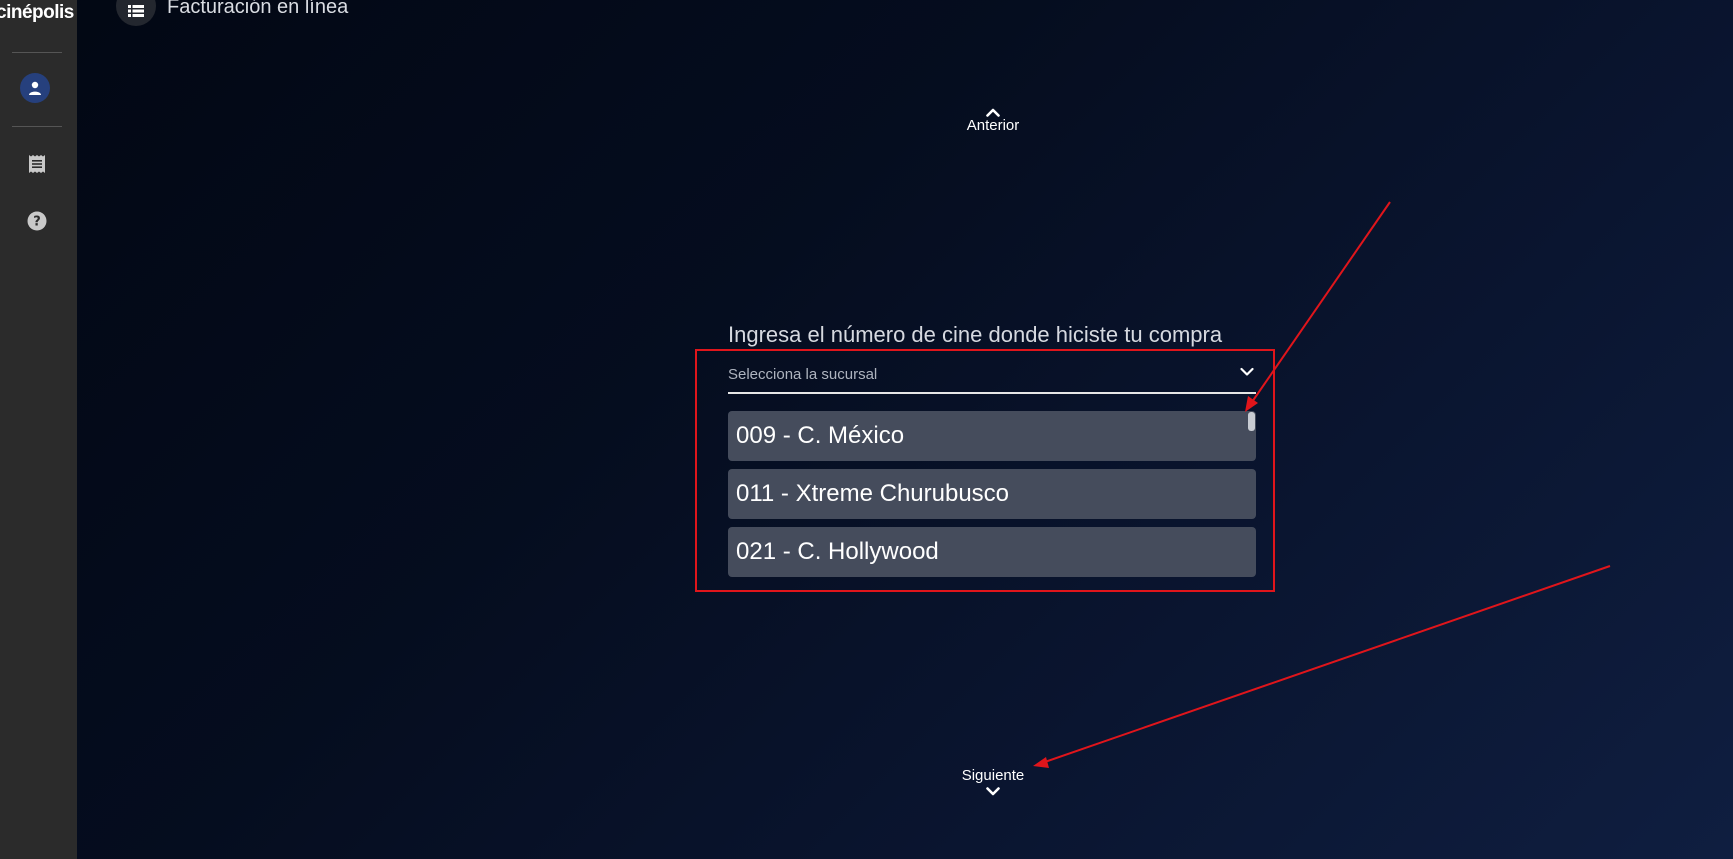 The image size is (1733, 859). Describe the element at coordinates (993, 775) in the screenshot. I see `next-label: Siguiente` at that location.